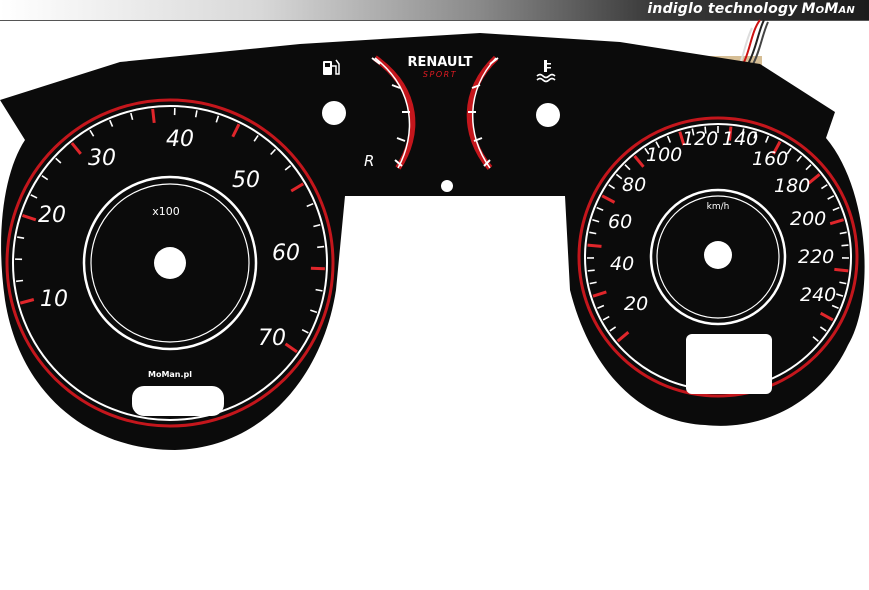  What do you see at coordinates (664, 155) in the screenshot?
I see `speedo-label-100: 100` at bounding box center [664, 155].